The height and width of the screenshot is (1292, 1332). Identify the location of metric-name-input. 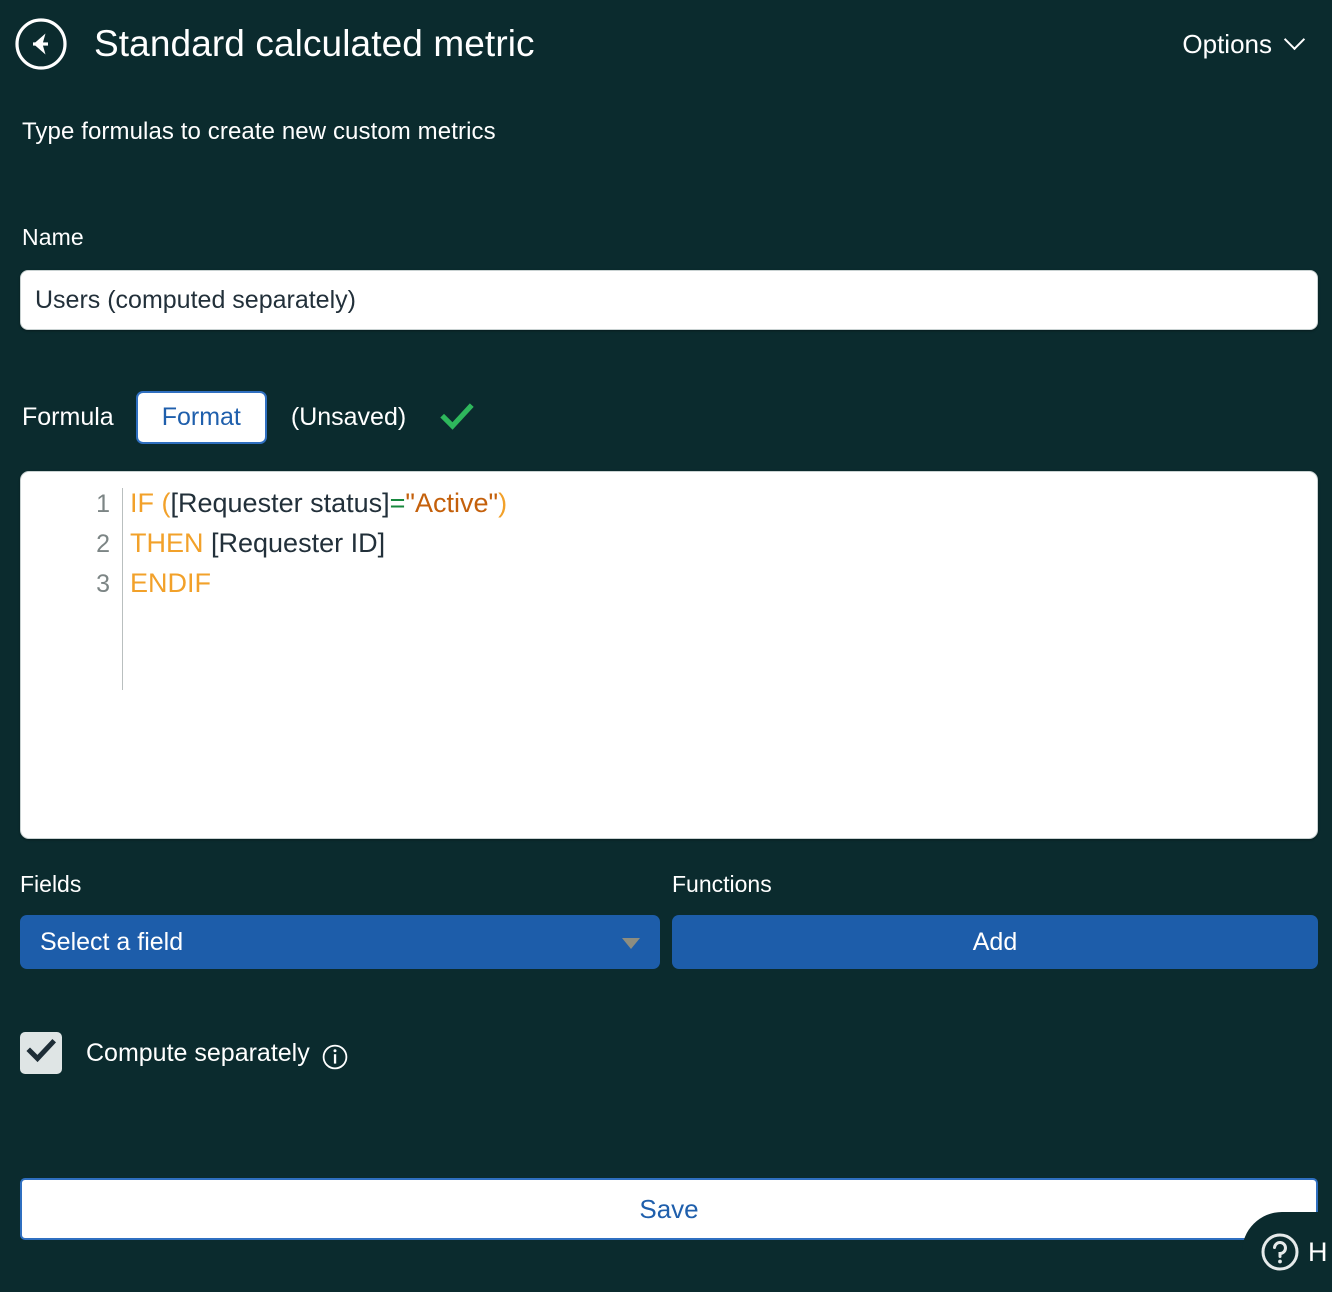
(669, 300).